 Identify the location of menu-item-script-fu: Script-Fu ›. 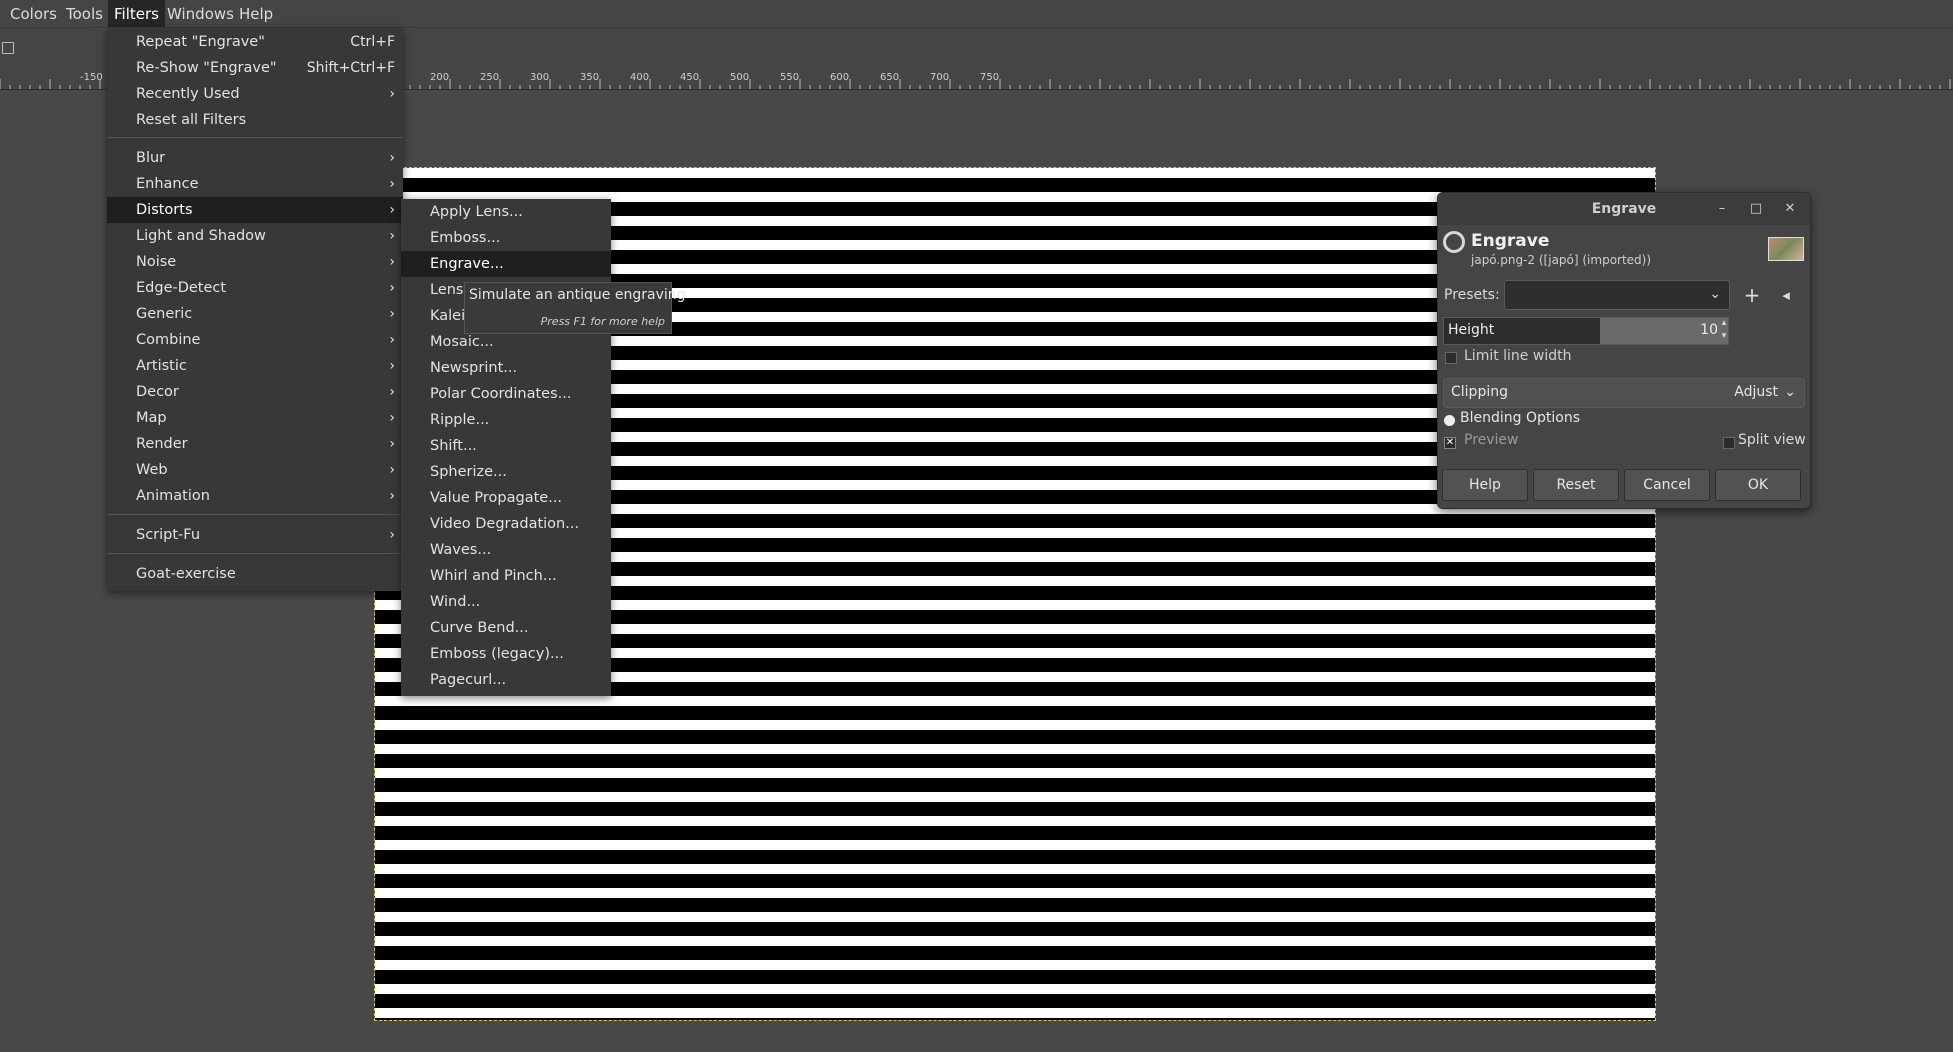
(255, 535).